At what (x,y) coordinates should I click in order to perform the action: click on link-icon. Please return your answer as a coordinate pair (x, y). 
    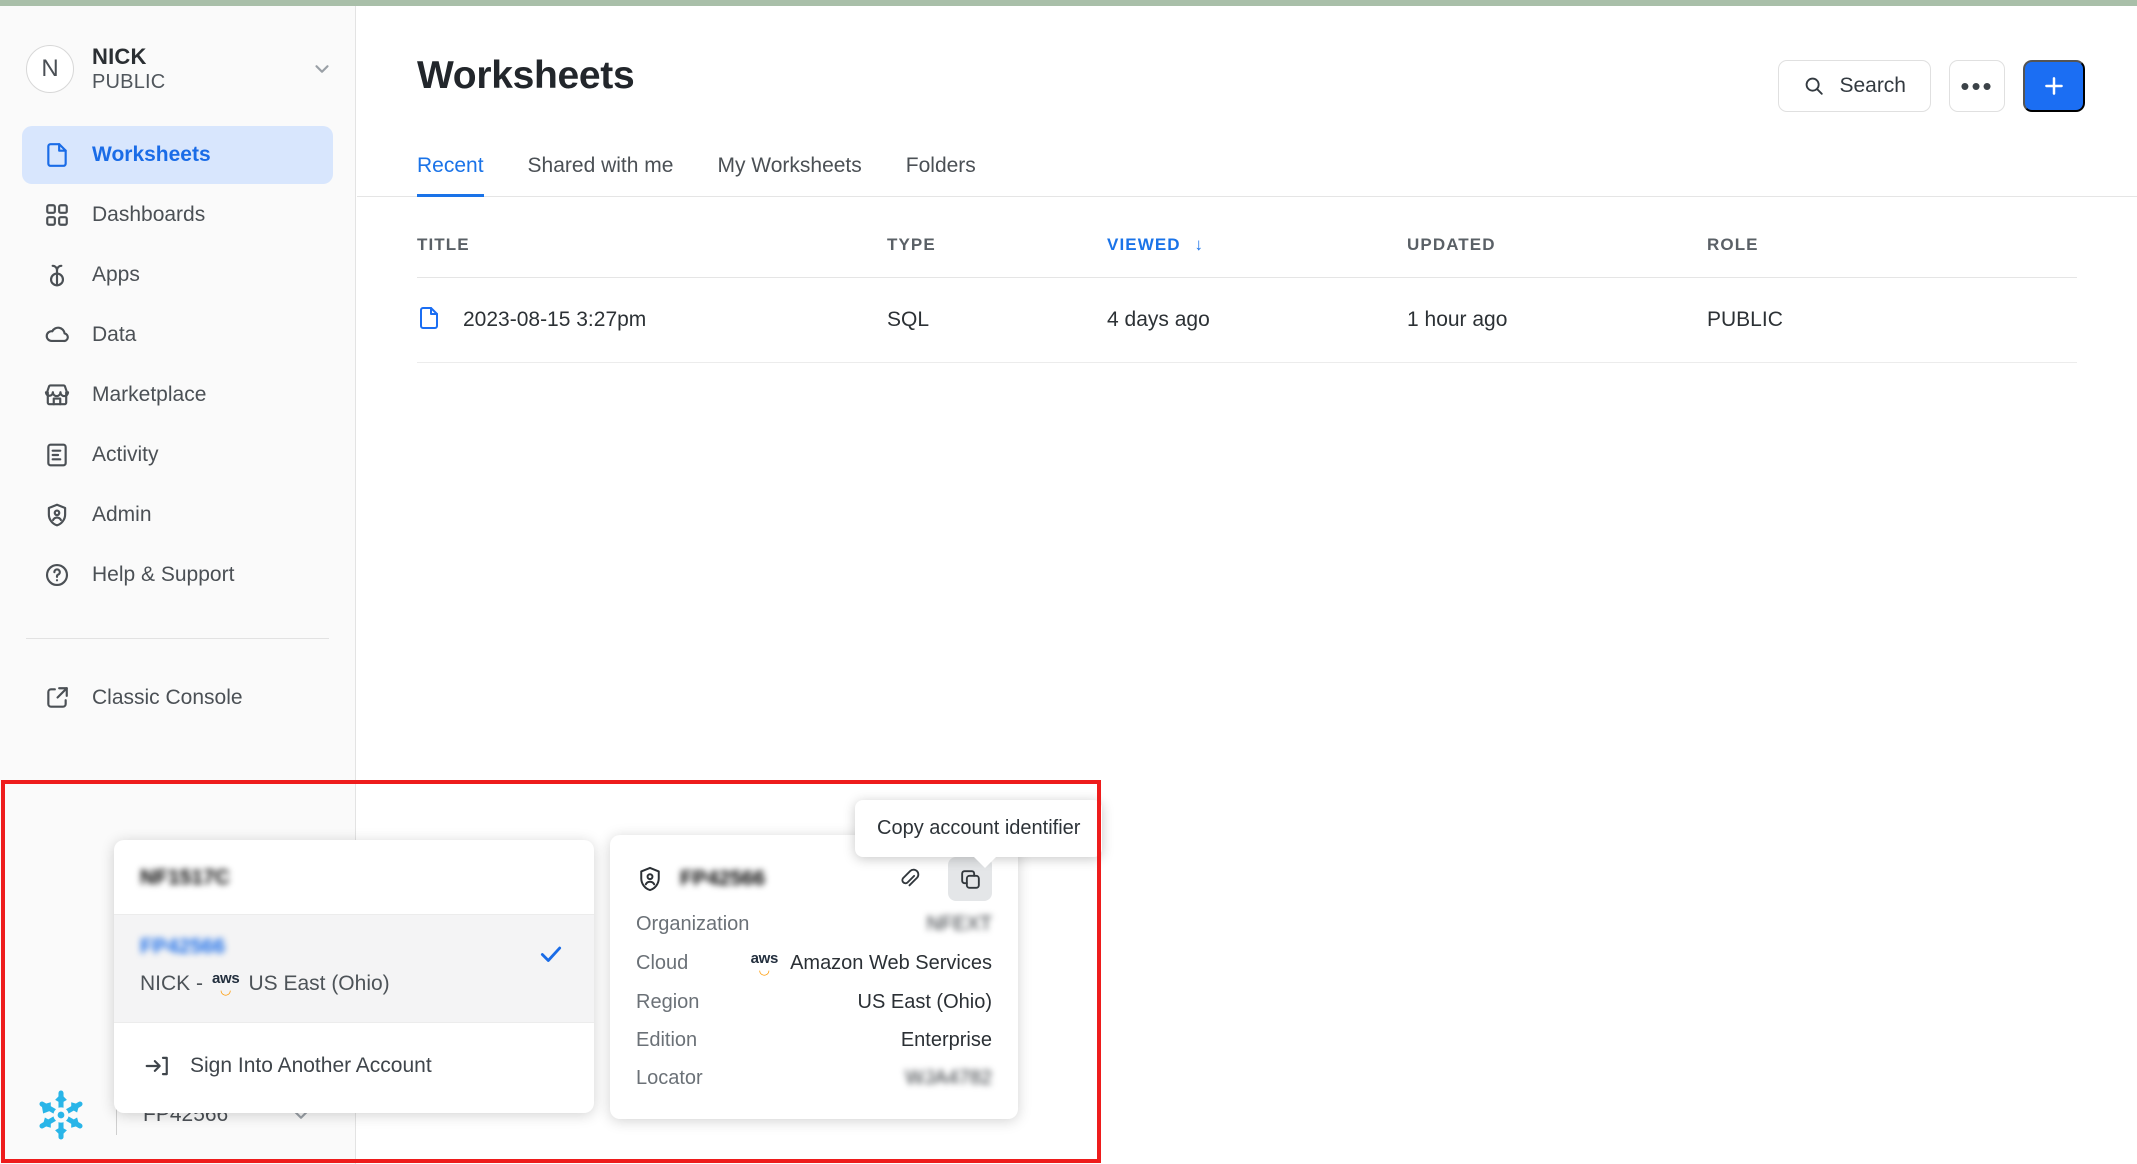
    Looking at the image, I should click on (910, 879).